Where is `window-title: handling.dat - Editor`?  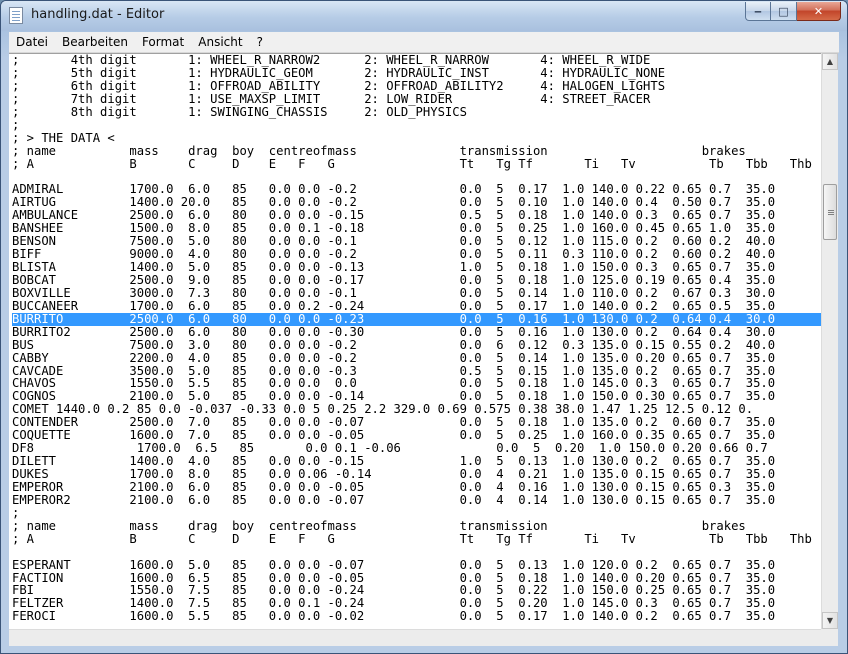
window-title: handling.dat - Editor is located at coordinates (98, 14).